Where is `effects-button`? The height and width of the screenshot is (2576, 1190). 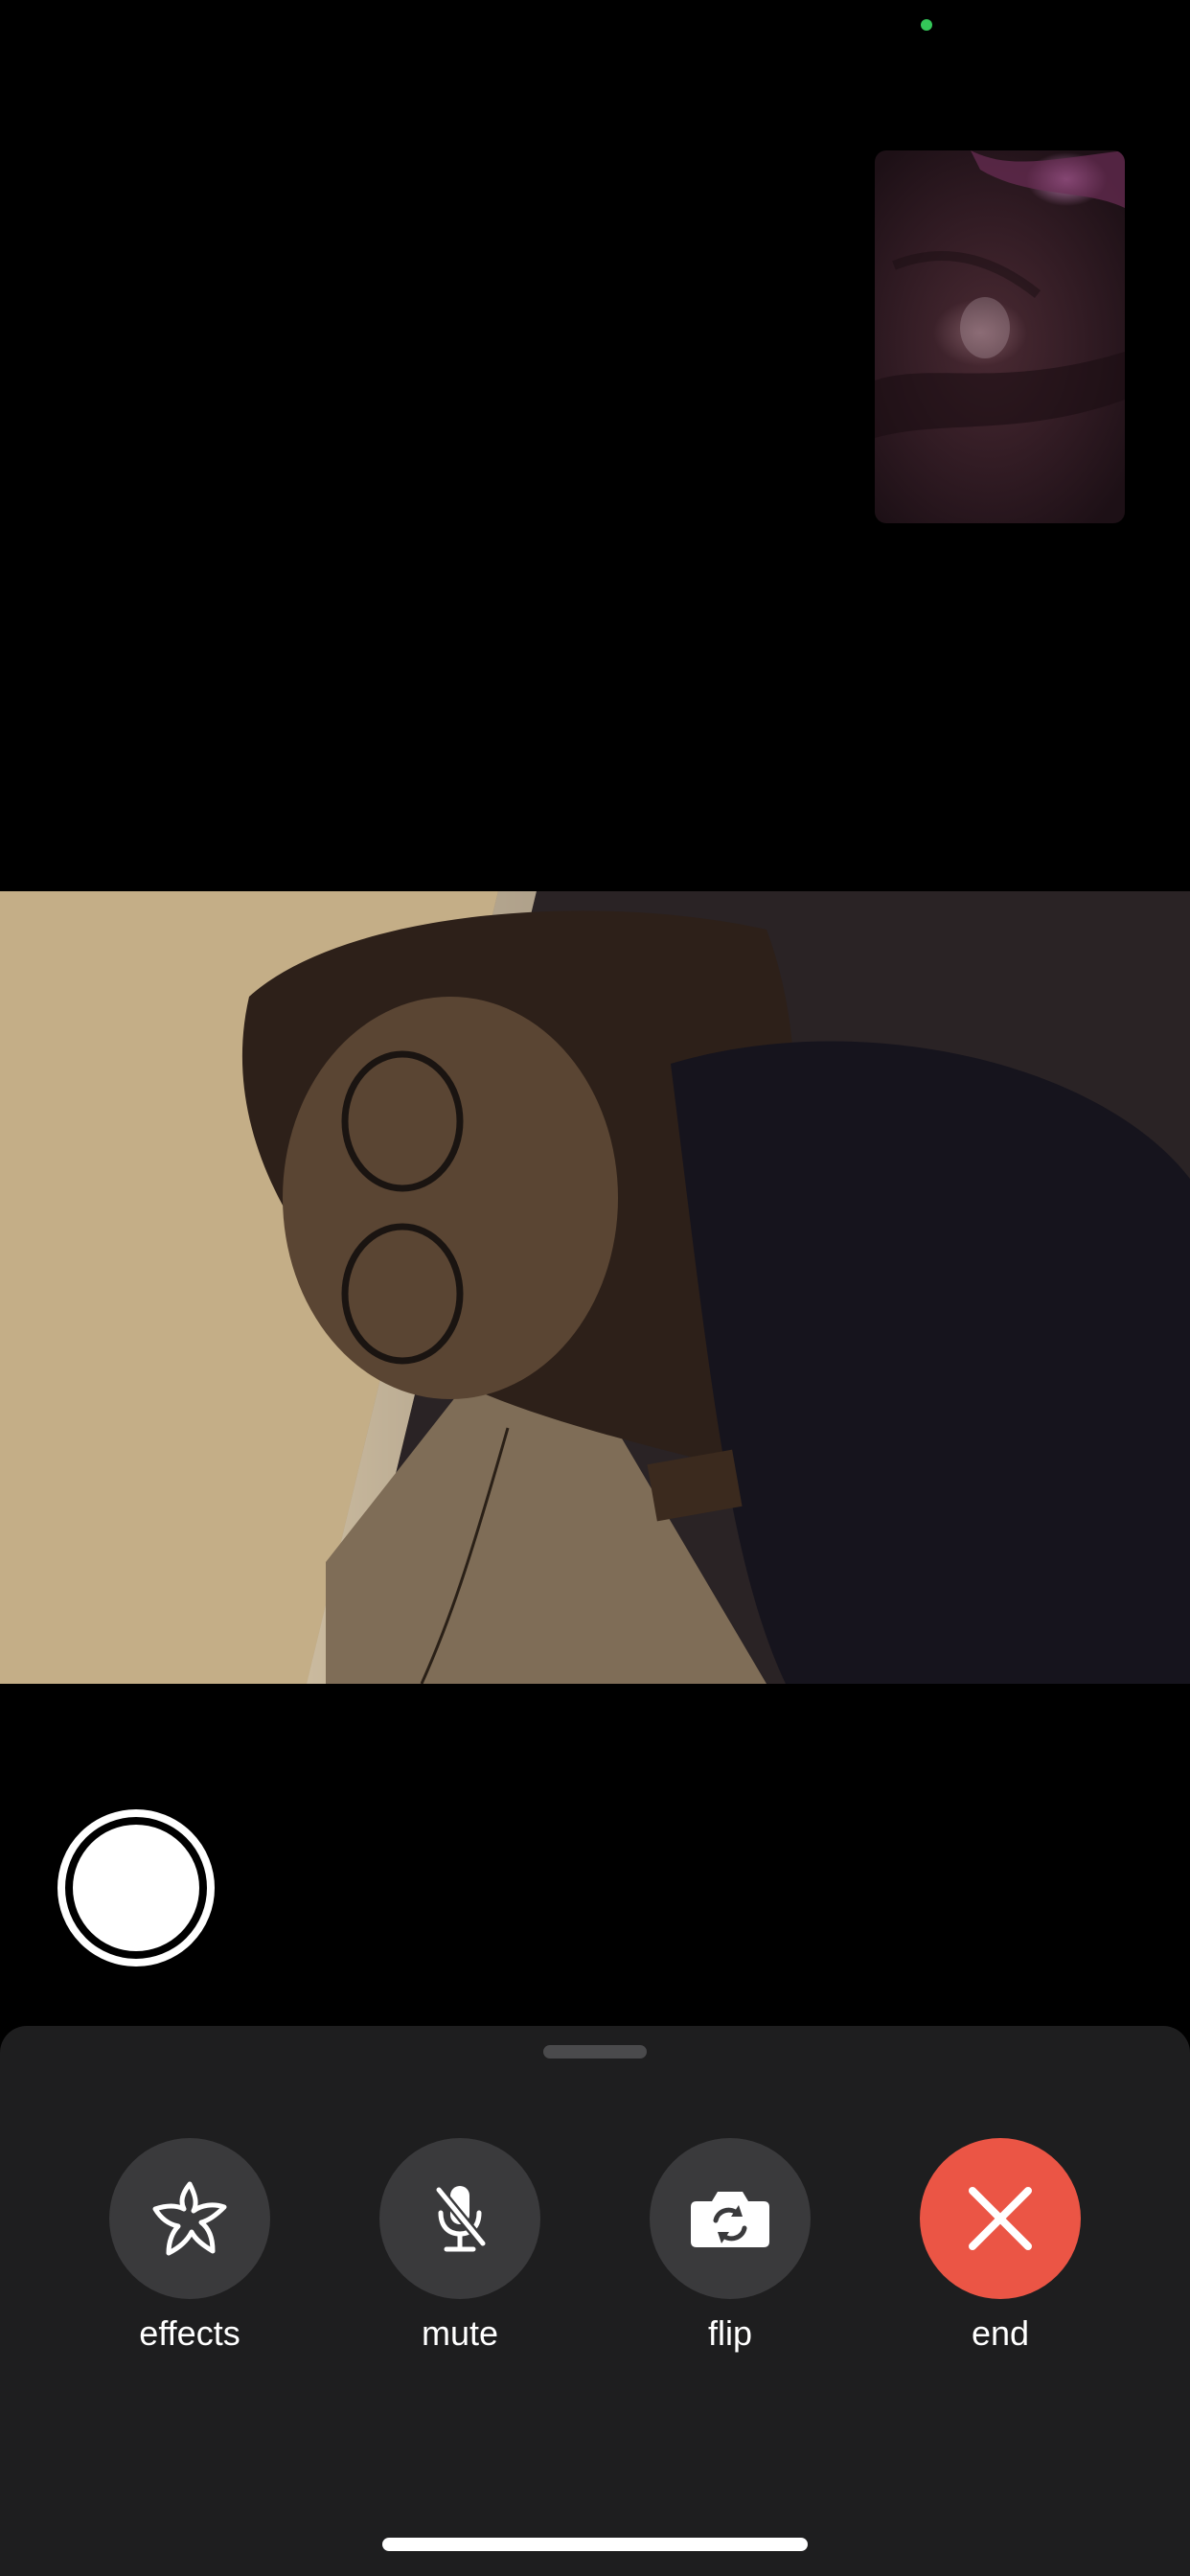 effects-button is located at coordinates (190, 2218).